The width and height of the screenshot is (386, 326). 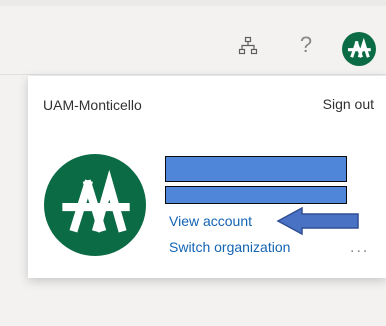 What do you see at coordinates (210, 221) in the screenshot?
I see `view-account-link: View account` at bounding box center [210, 221].